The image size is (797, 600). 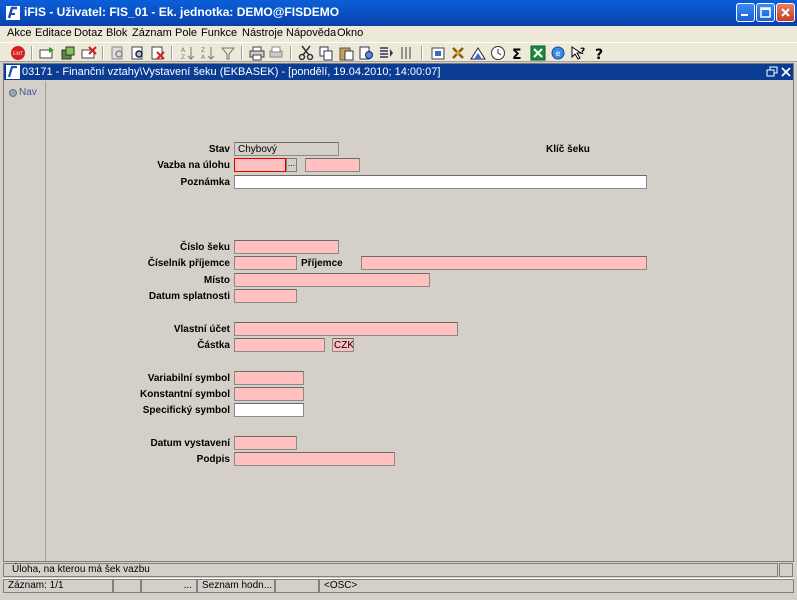 What do you see at coordinates (186, 33) in the screenshot?
I see `menu-pole: Pole` at bounding box center [186, 33].